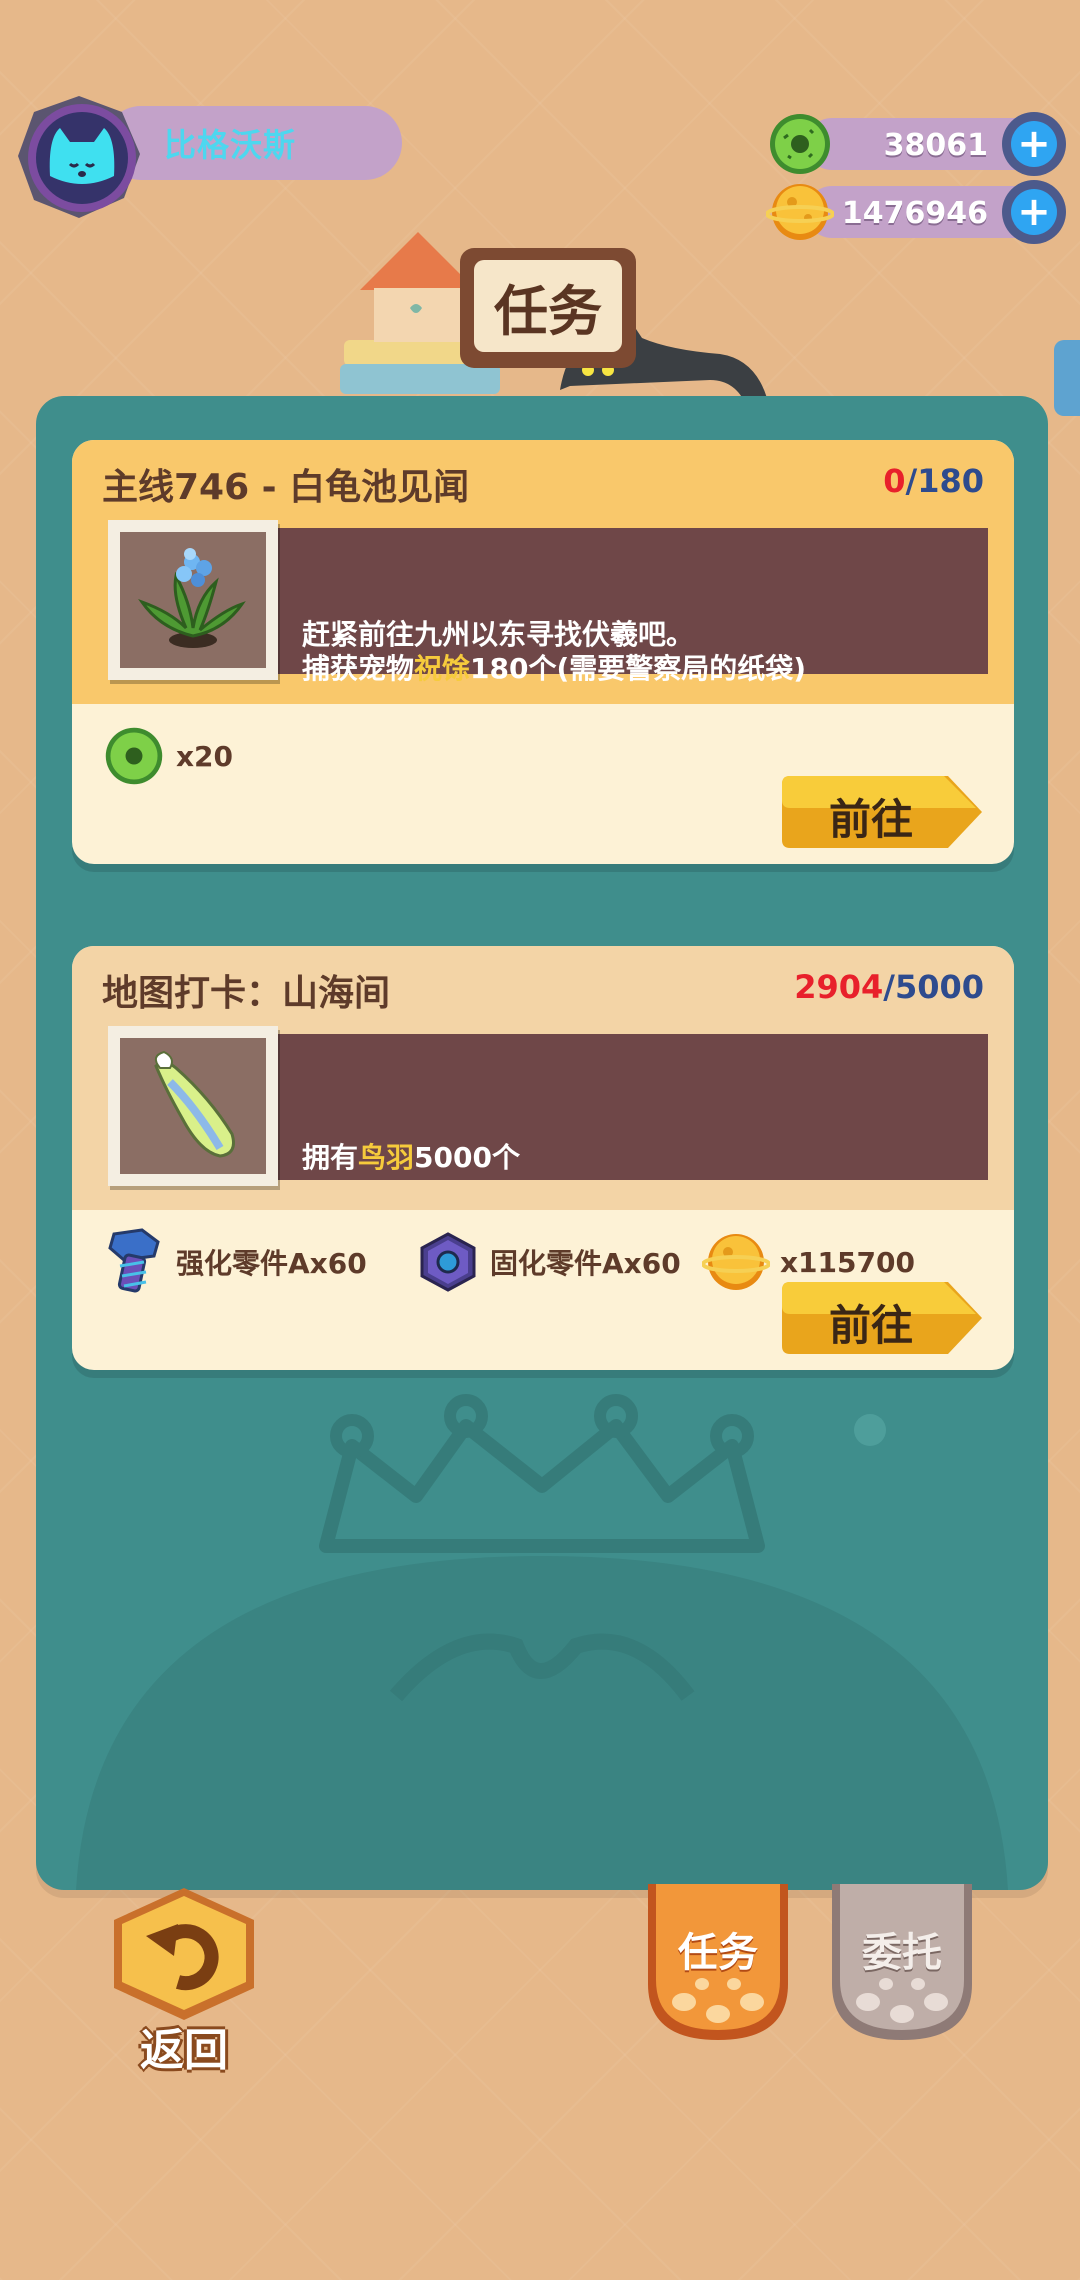 This screenshot has width=1080, height=2280. I want to click on desc-text: 拥有, so click(330, 1158).